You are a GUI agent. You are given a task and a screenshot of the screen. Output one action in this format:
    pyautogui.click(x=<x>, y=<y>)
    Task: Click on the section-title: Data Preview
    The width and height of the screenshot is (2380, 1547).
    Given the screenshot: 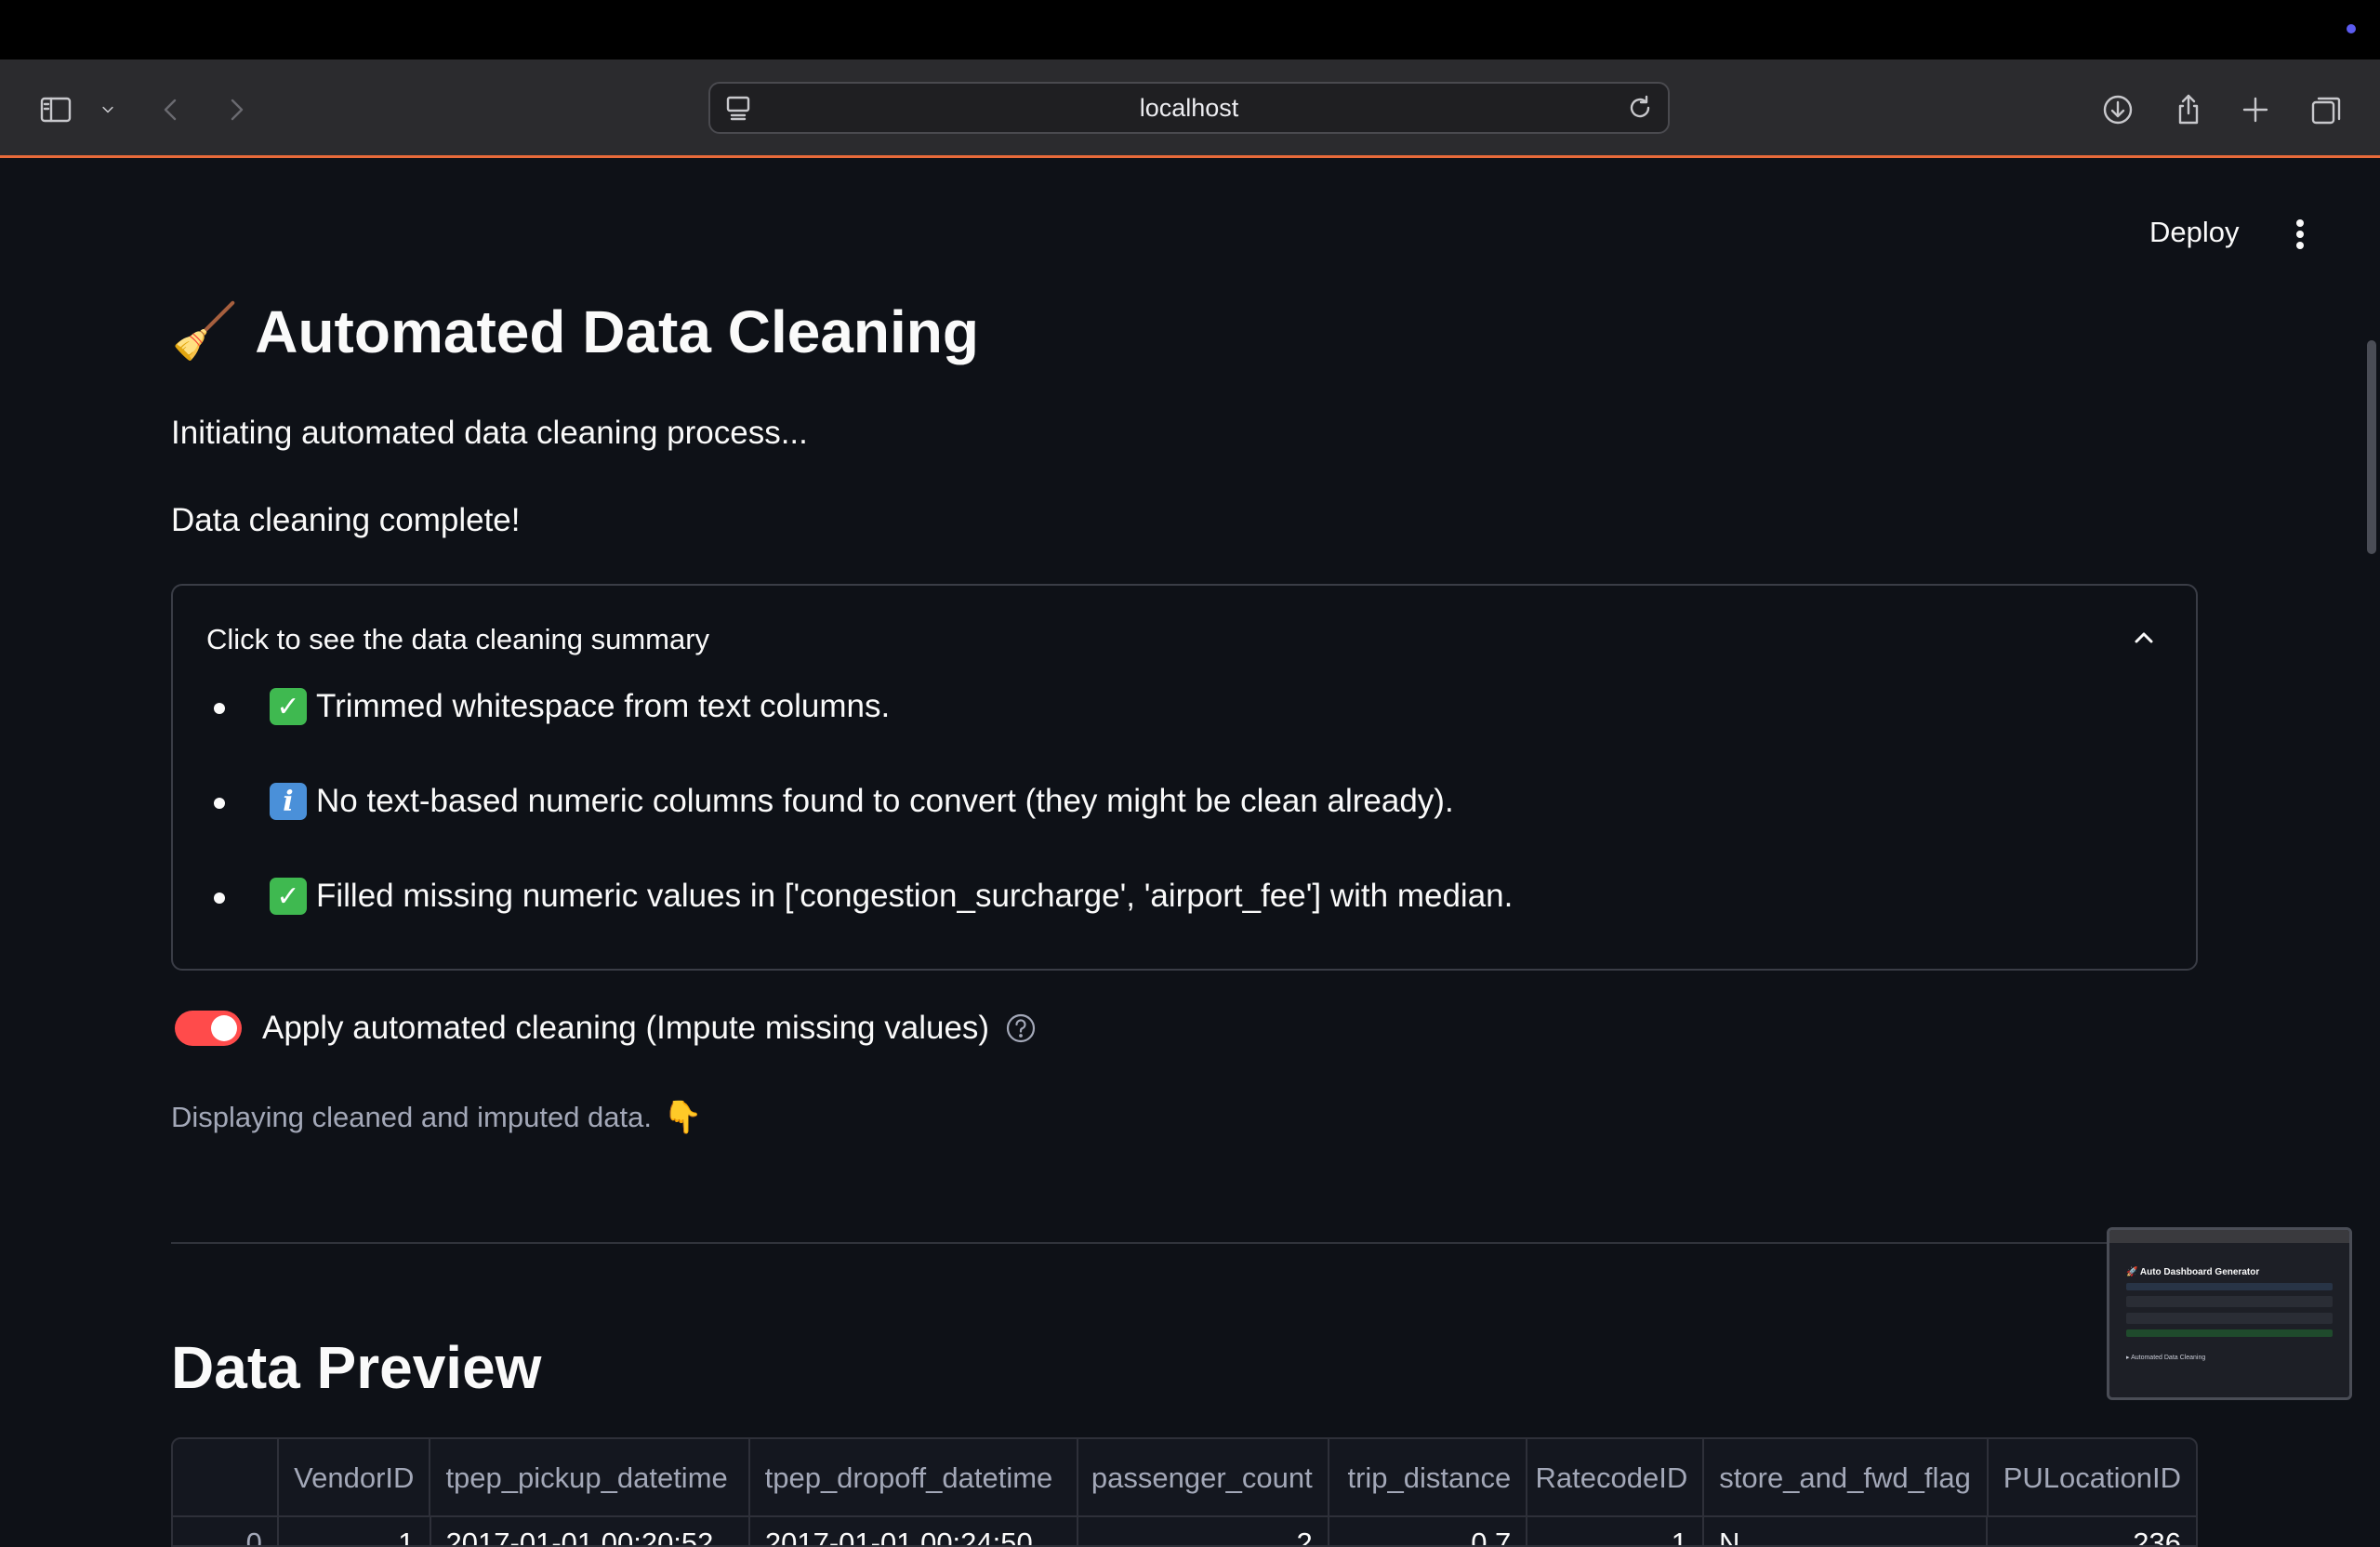 What is the action you would take?
    pyautogui.click(x=356, y=1367)
    